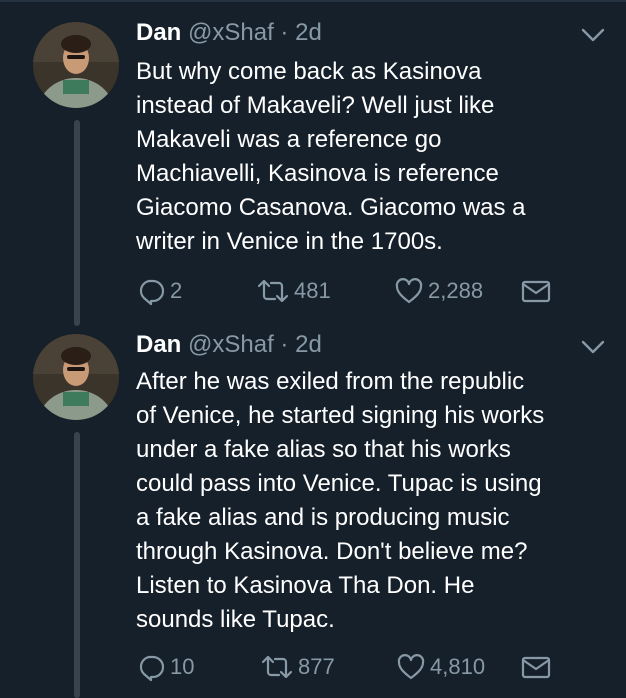 Image resolution: width=626 pixels, height=698 pixels. Describe the element at coordinates (312, 290) in the screenshot. I see `retweet-count: 481` at that location.